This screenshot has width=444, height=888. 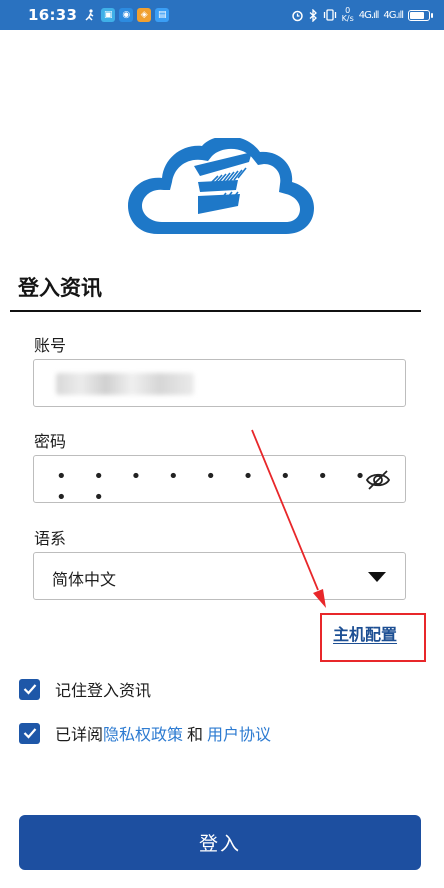 What do you see at coordinates (378, 480) in the screenshot?
I see `eye-slash-icon` at bounding box center [378, 480].